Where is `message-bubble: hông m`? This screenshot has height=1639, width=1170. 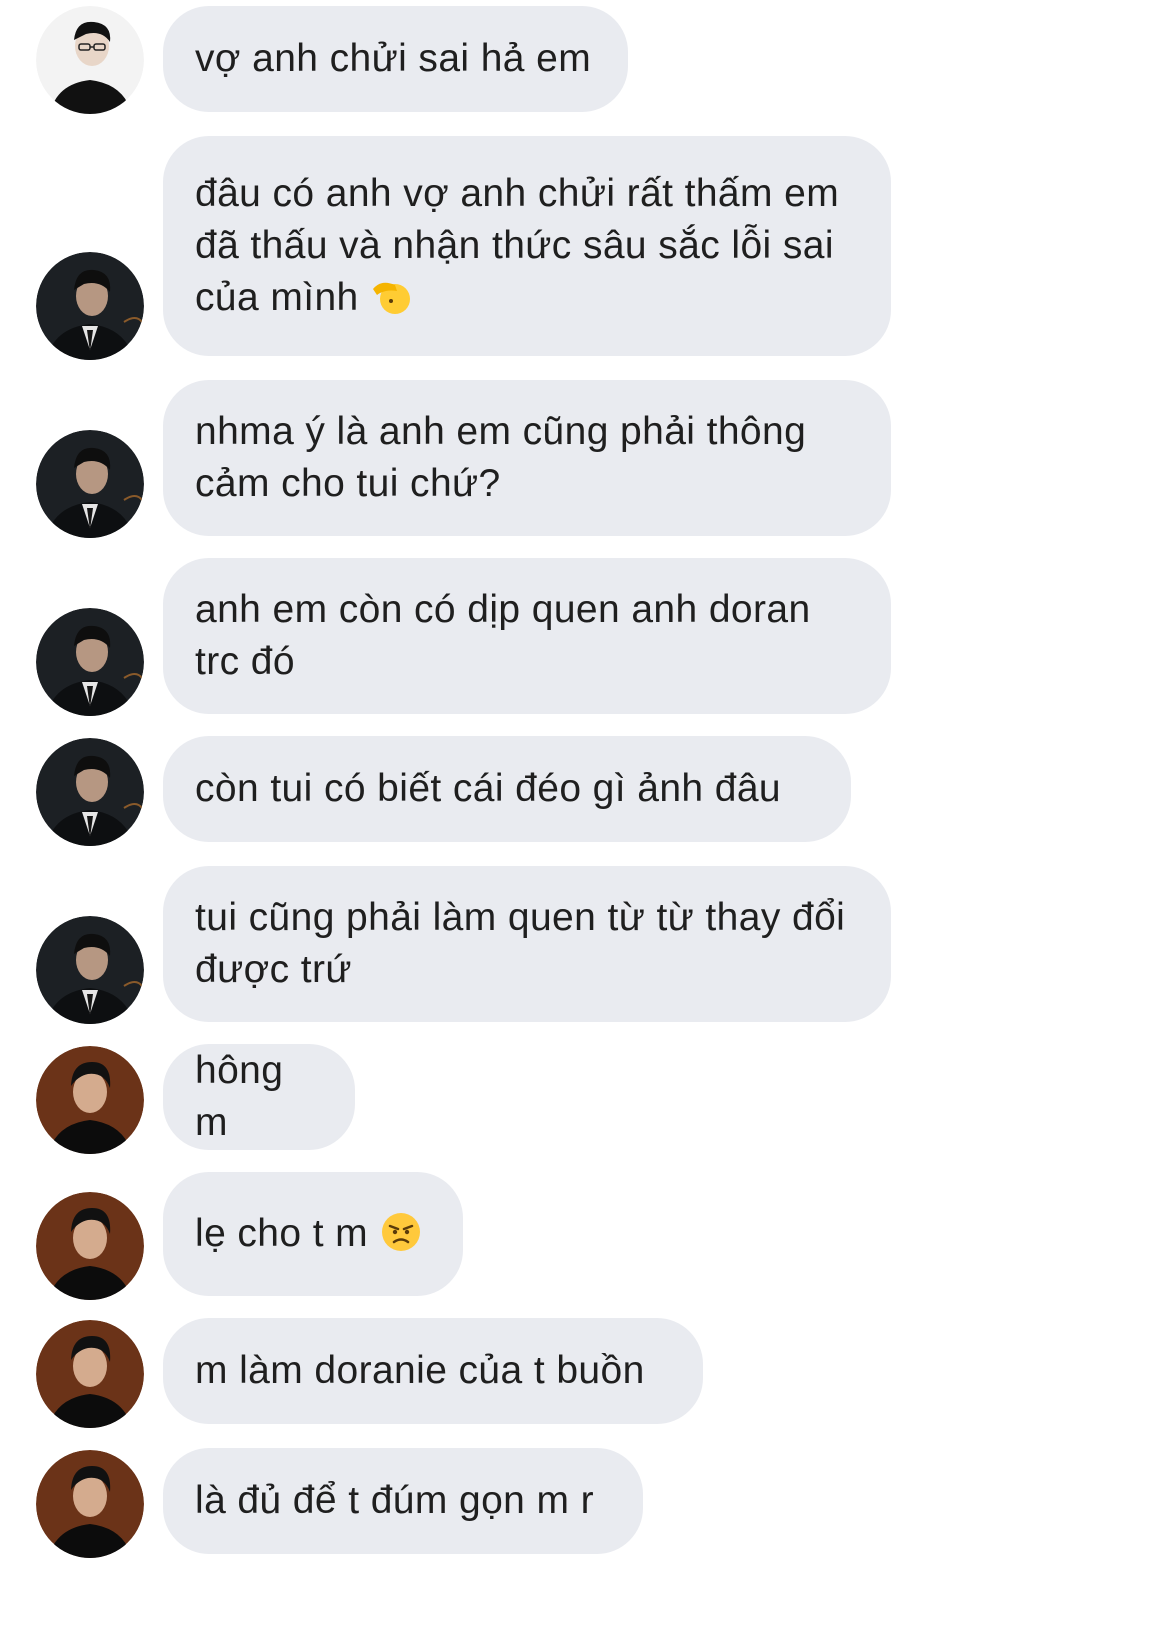 message-bubble: hông m is located at coordinates (259, 1097).